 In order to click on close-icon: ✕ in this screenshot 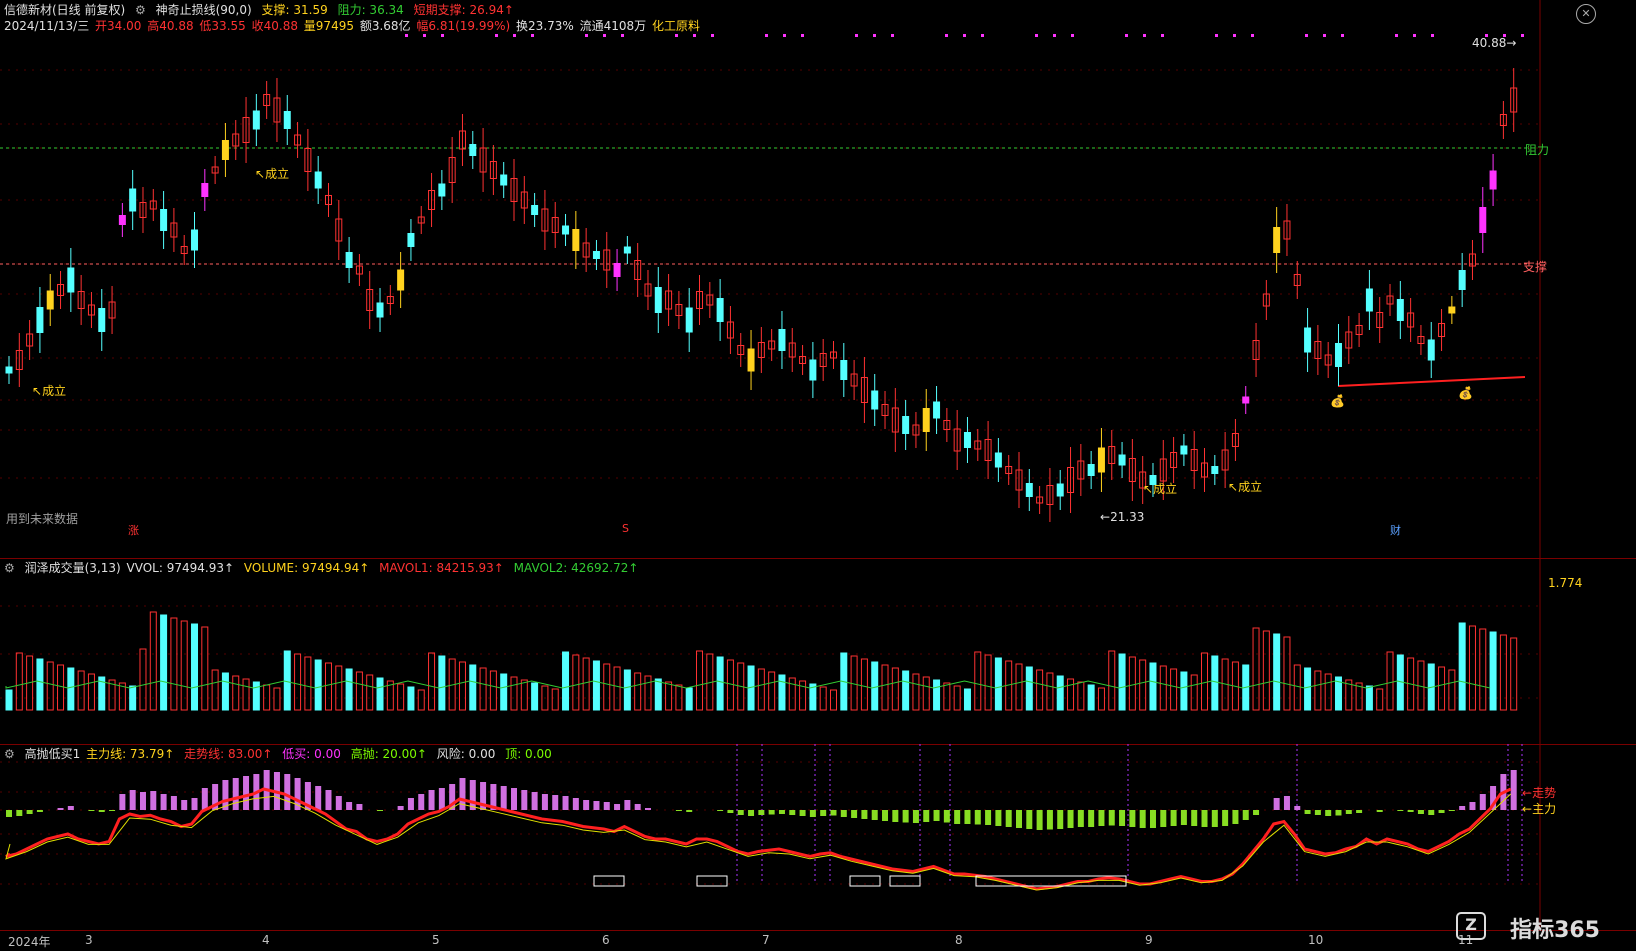, I will do `click(1586, 14)`.